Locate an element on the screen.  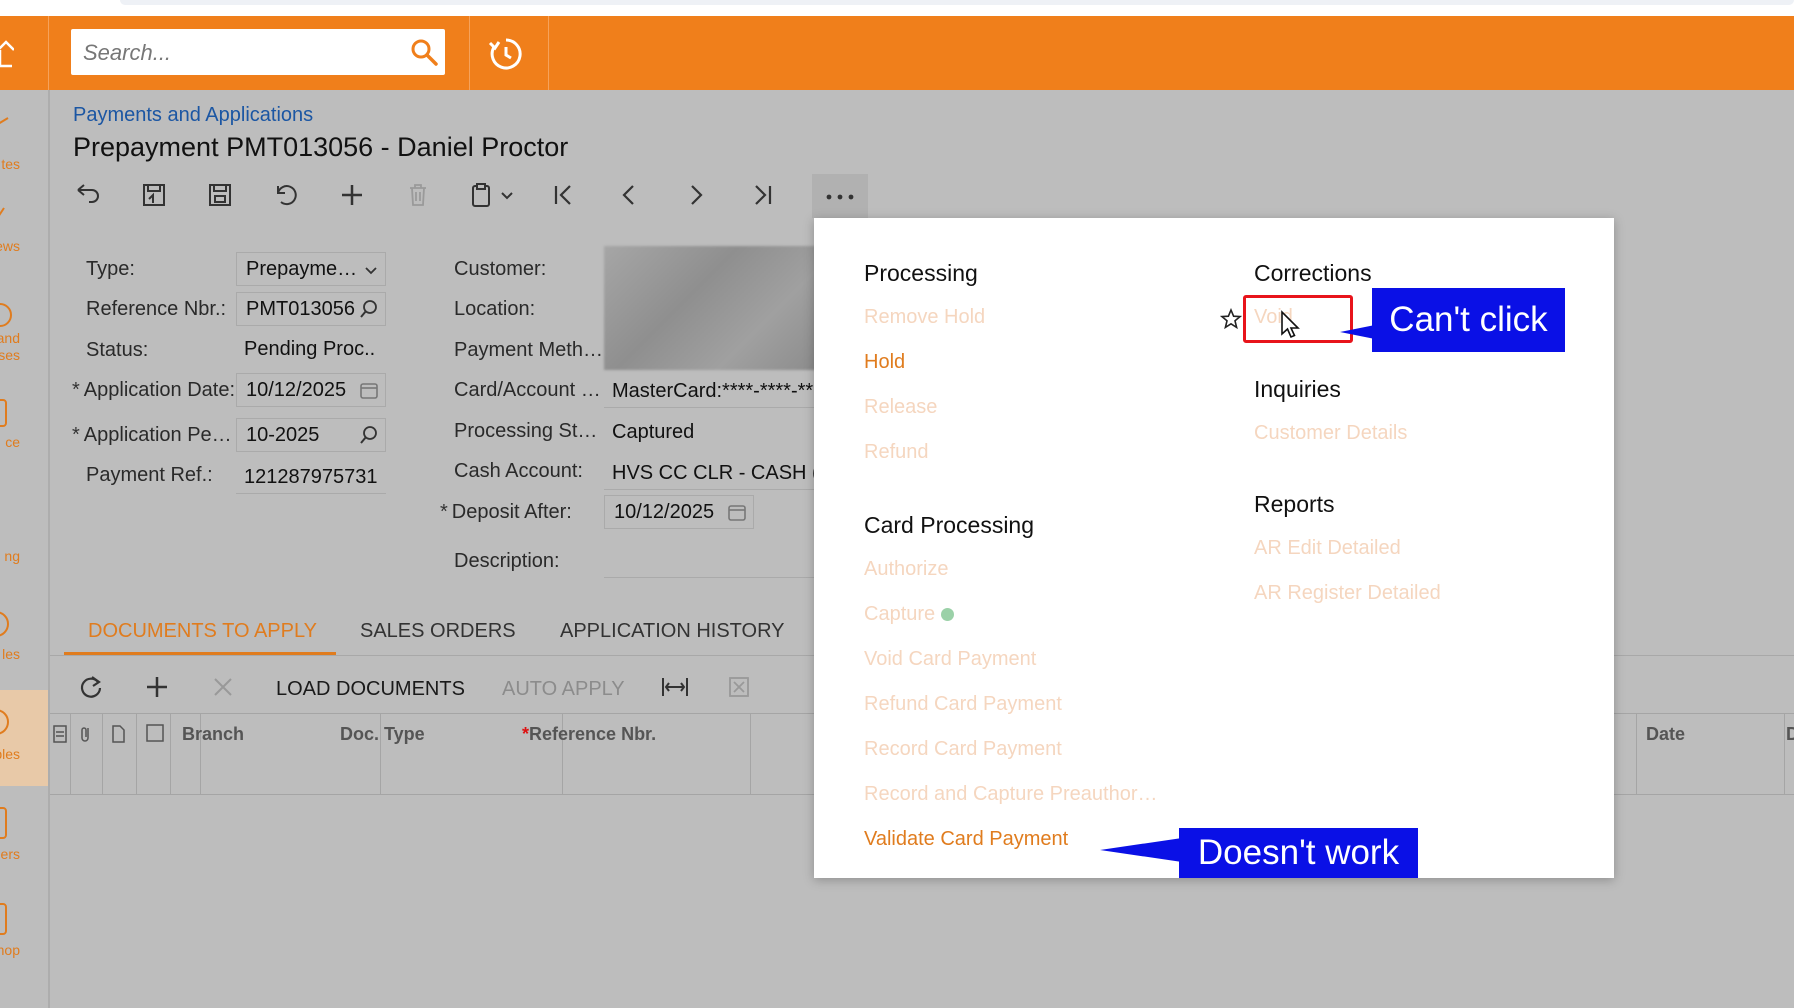
nav-item: ce is located at coordinates (24, 438).